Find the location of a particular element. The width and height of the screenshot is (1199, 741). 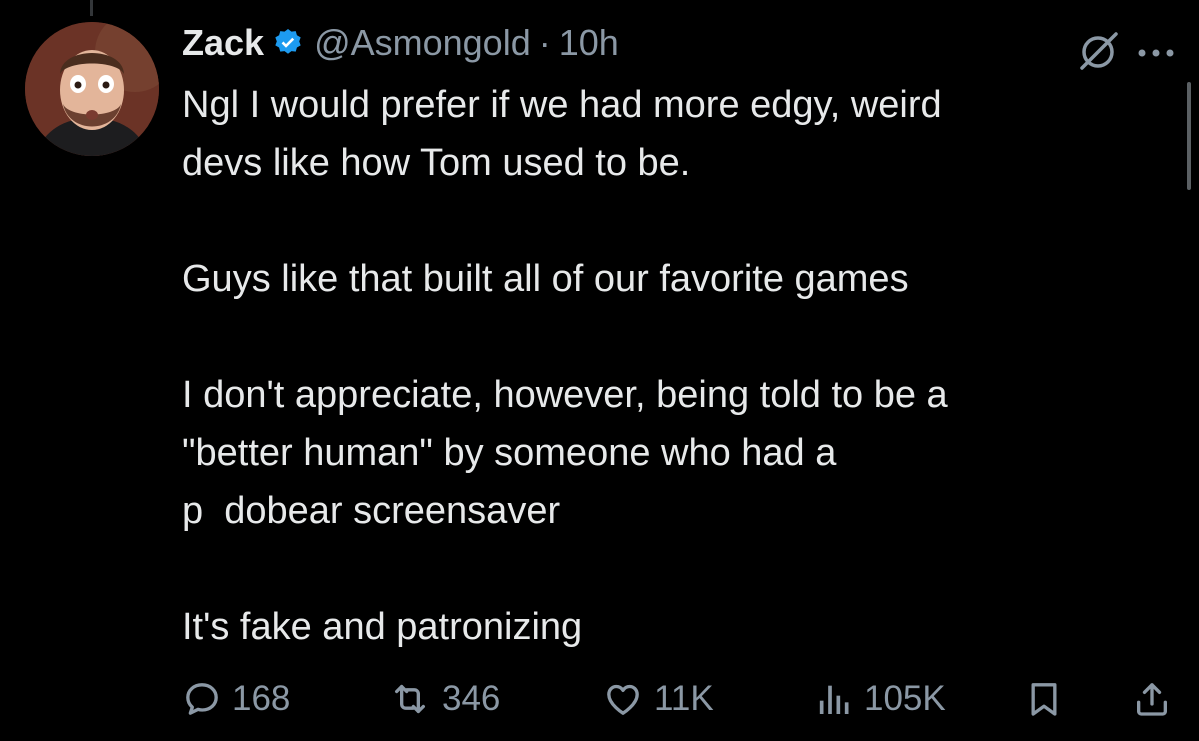

views-button: 105K is located at coordinates (880, 699).